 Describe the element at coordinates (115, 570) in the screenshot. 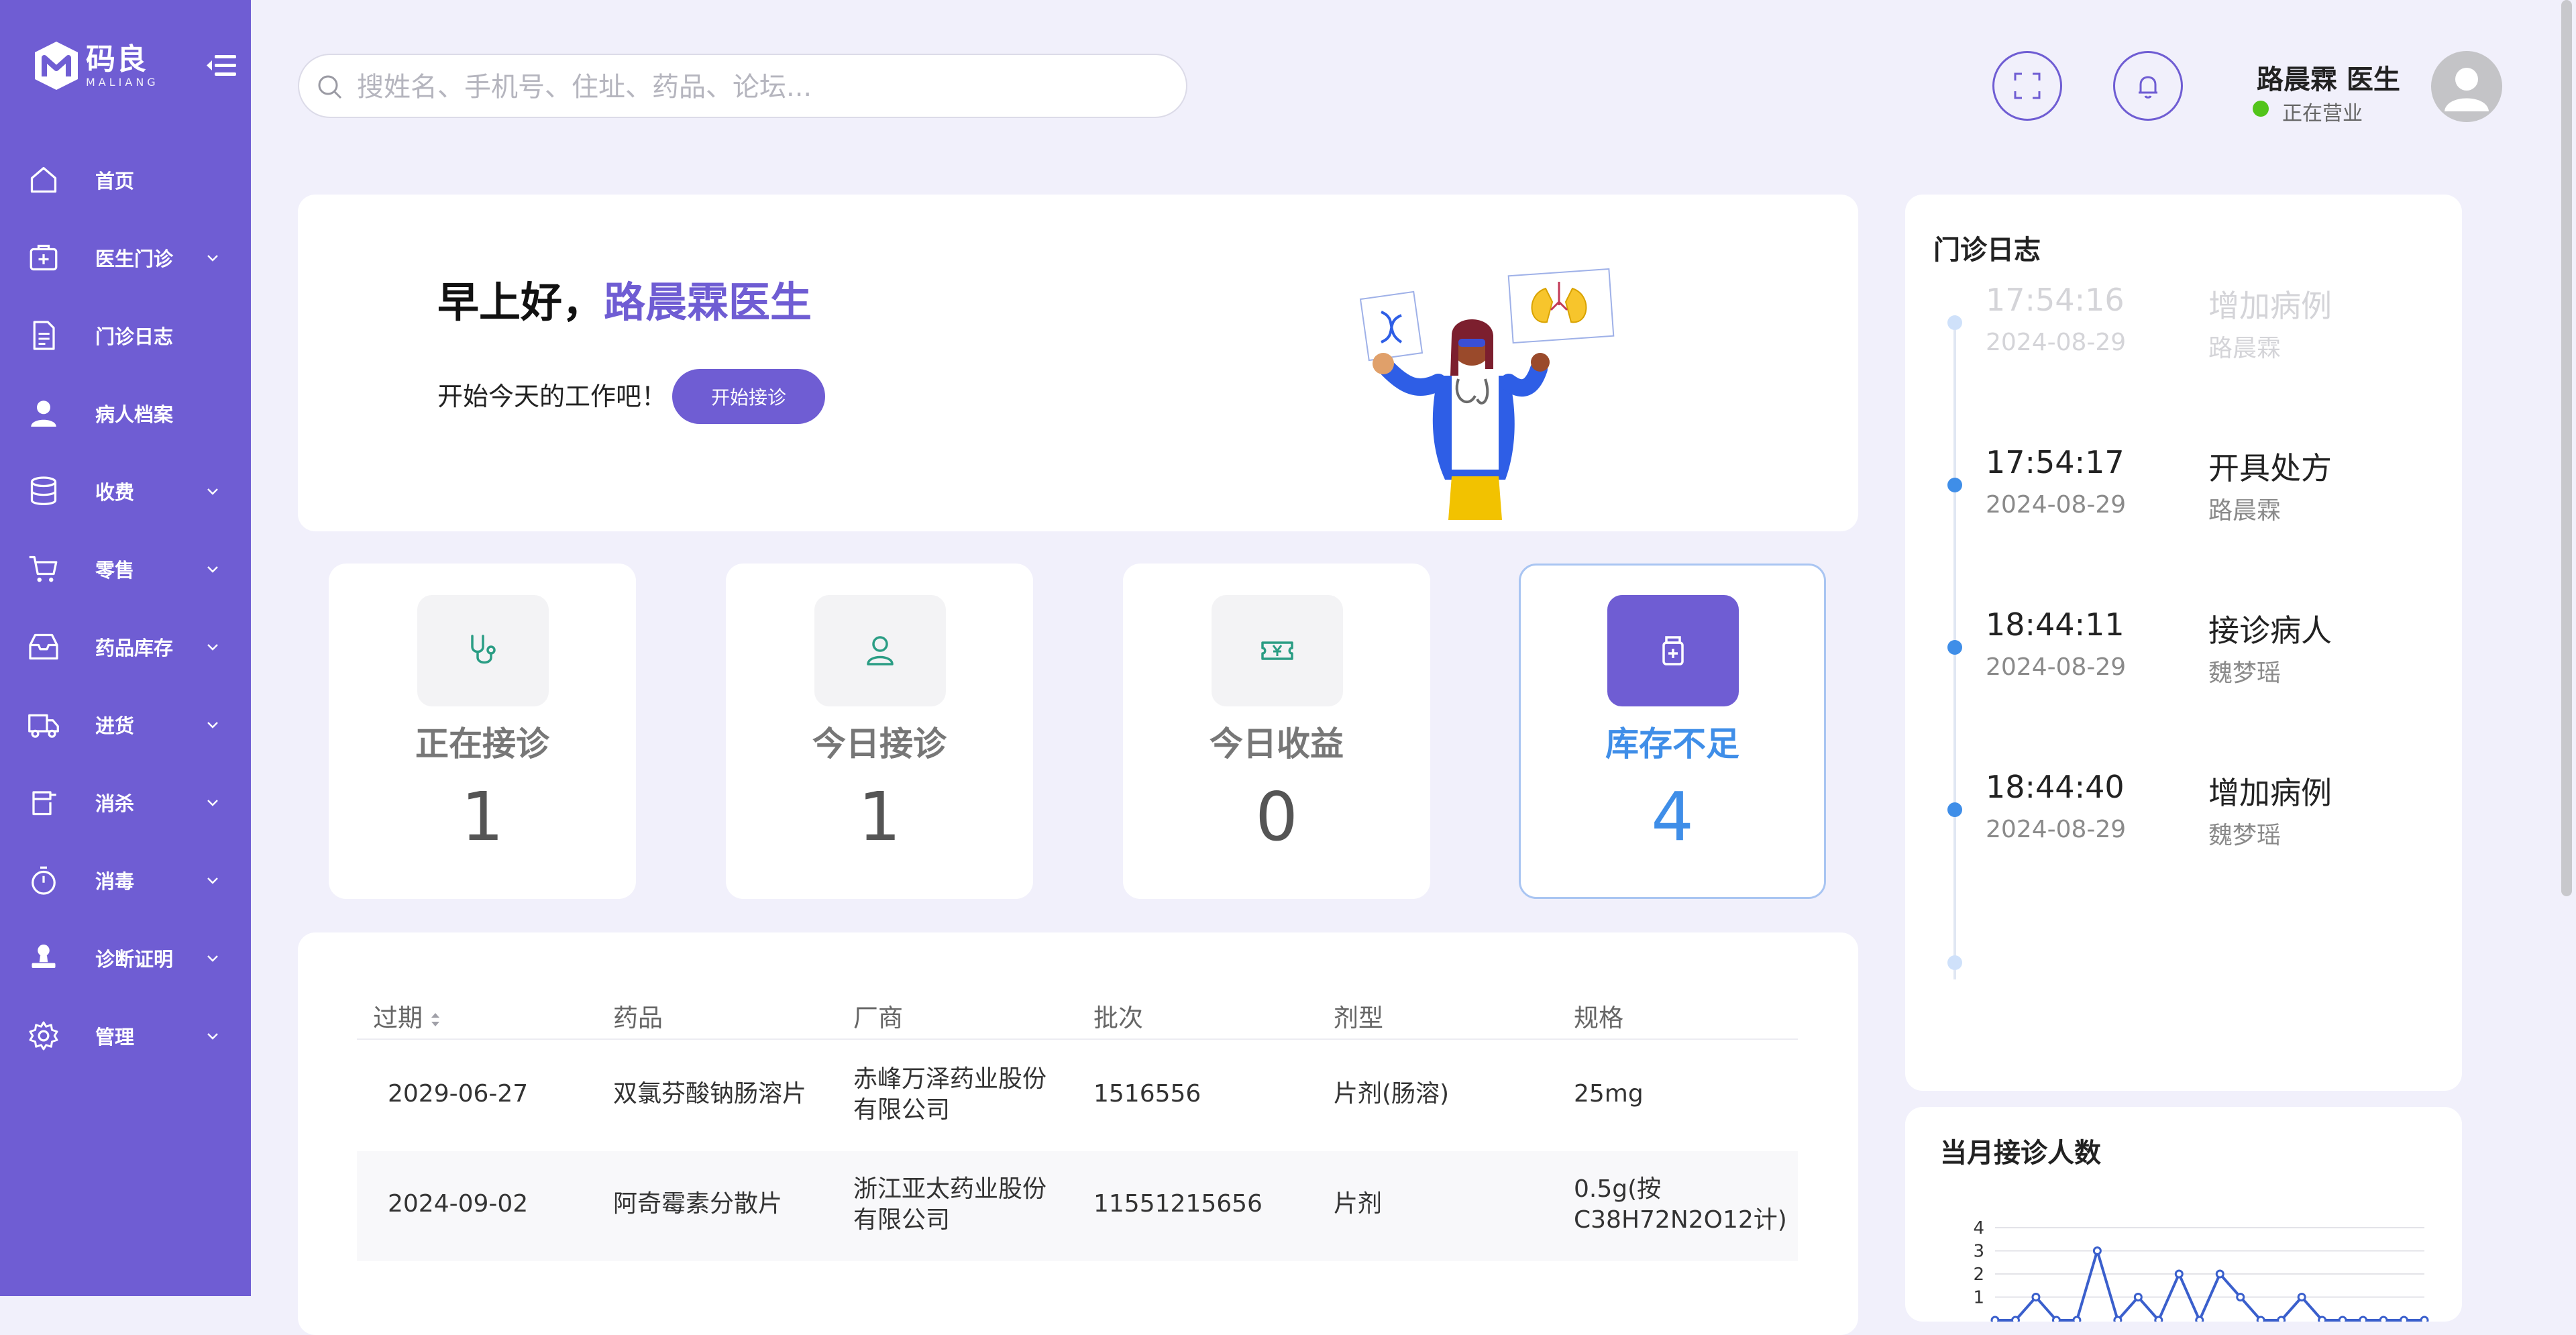

I see `sidebar-item-label: 零售` at that location.